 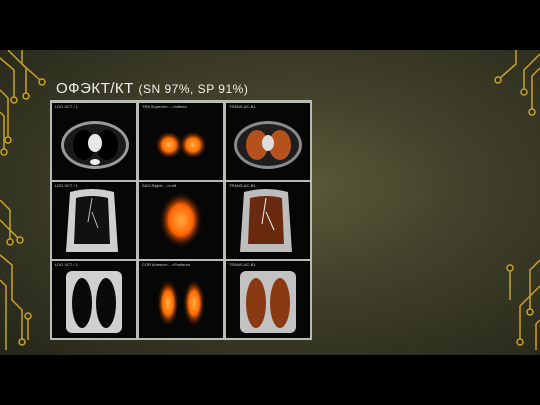 I want to click on spect-axial-panel: TRA Superior<- ->Inferior, so click(x=181, y=141).